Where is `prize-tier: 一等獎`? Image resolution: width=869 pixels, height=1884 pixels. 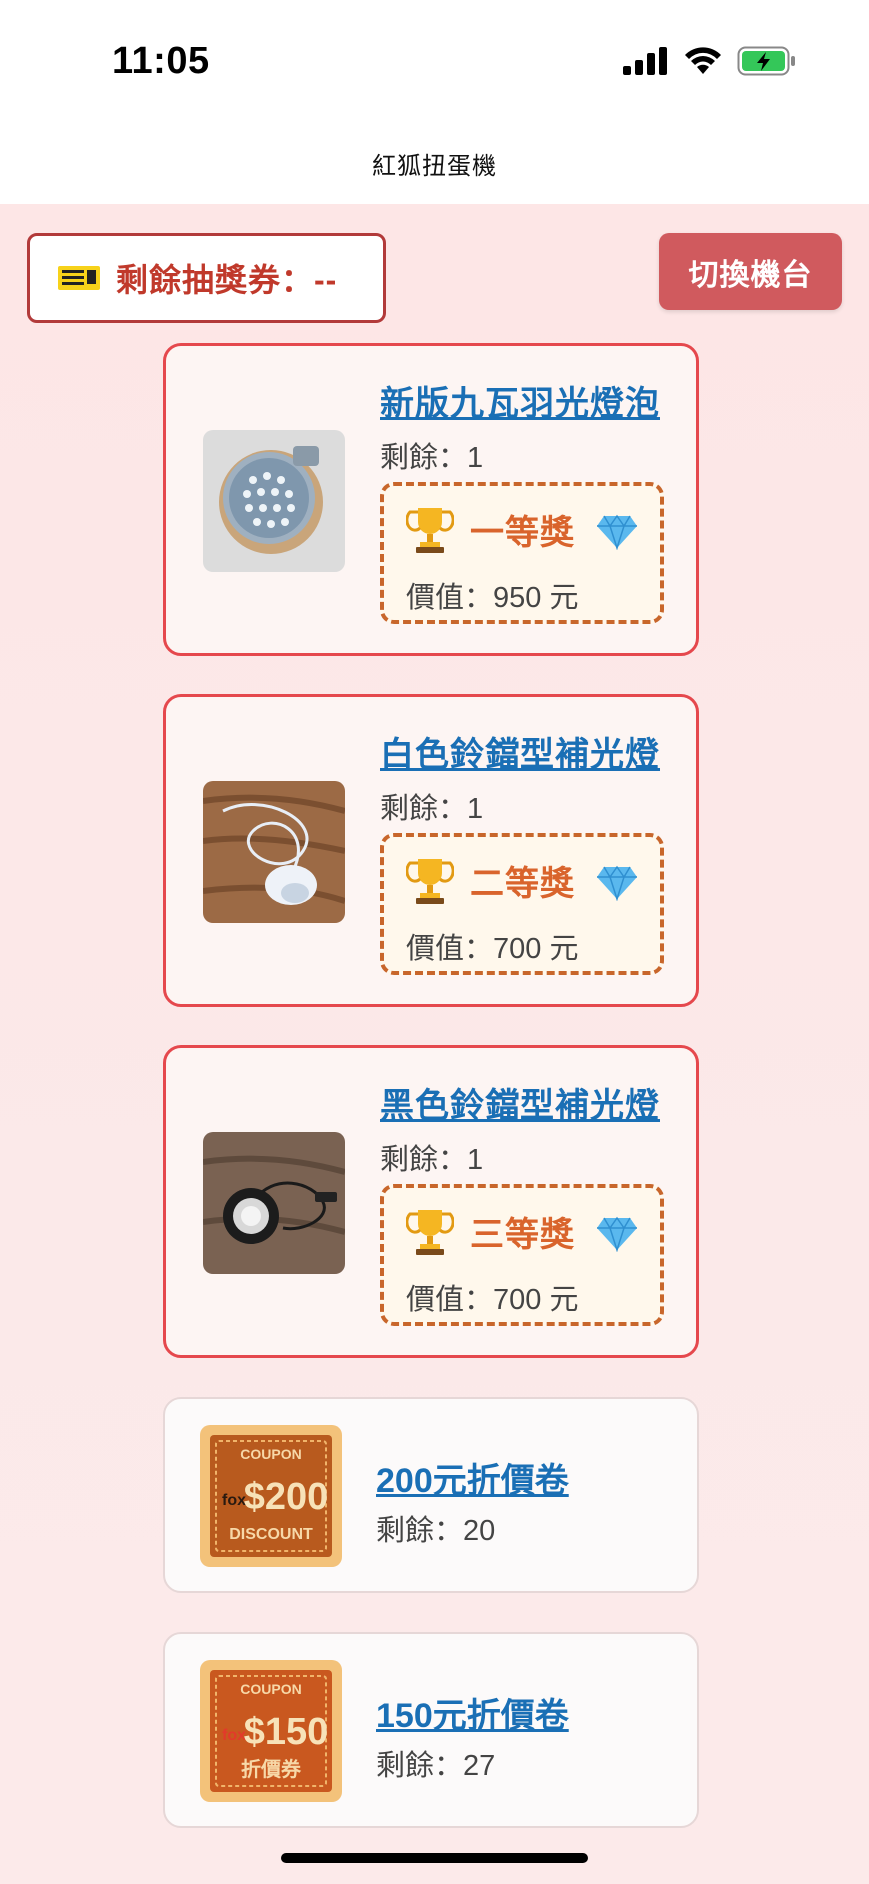 prize-tier: 一等獎 is located at coordinates (522, 532).